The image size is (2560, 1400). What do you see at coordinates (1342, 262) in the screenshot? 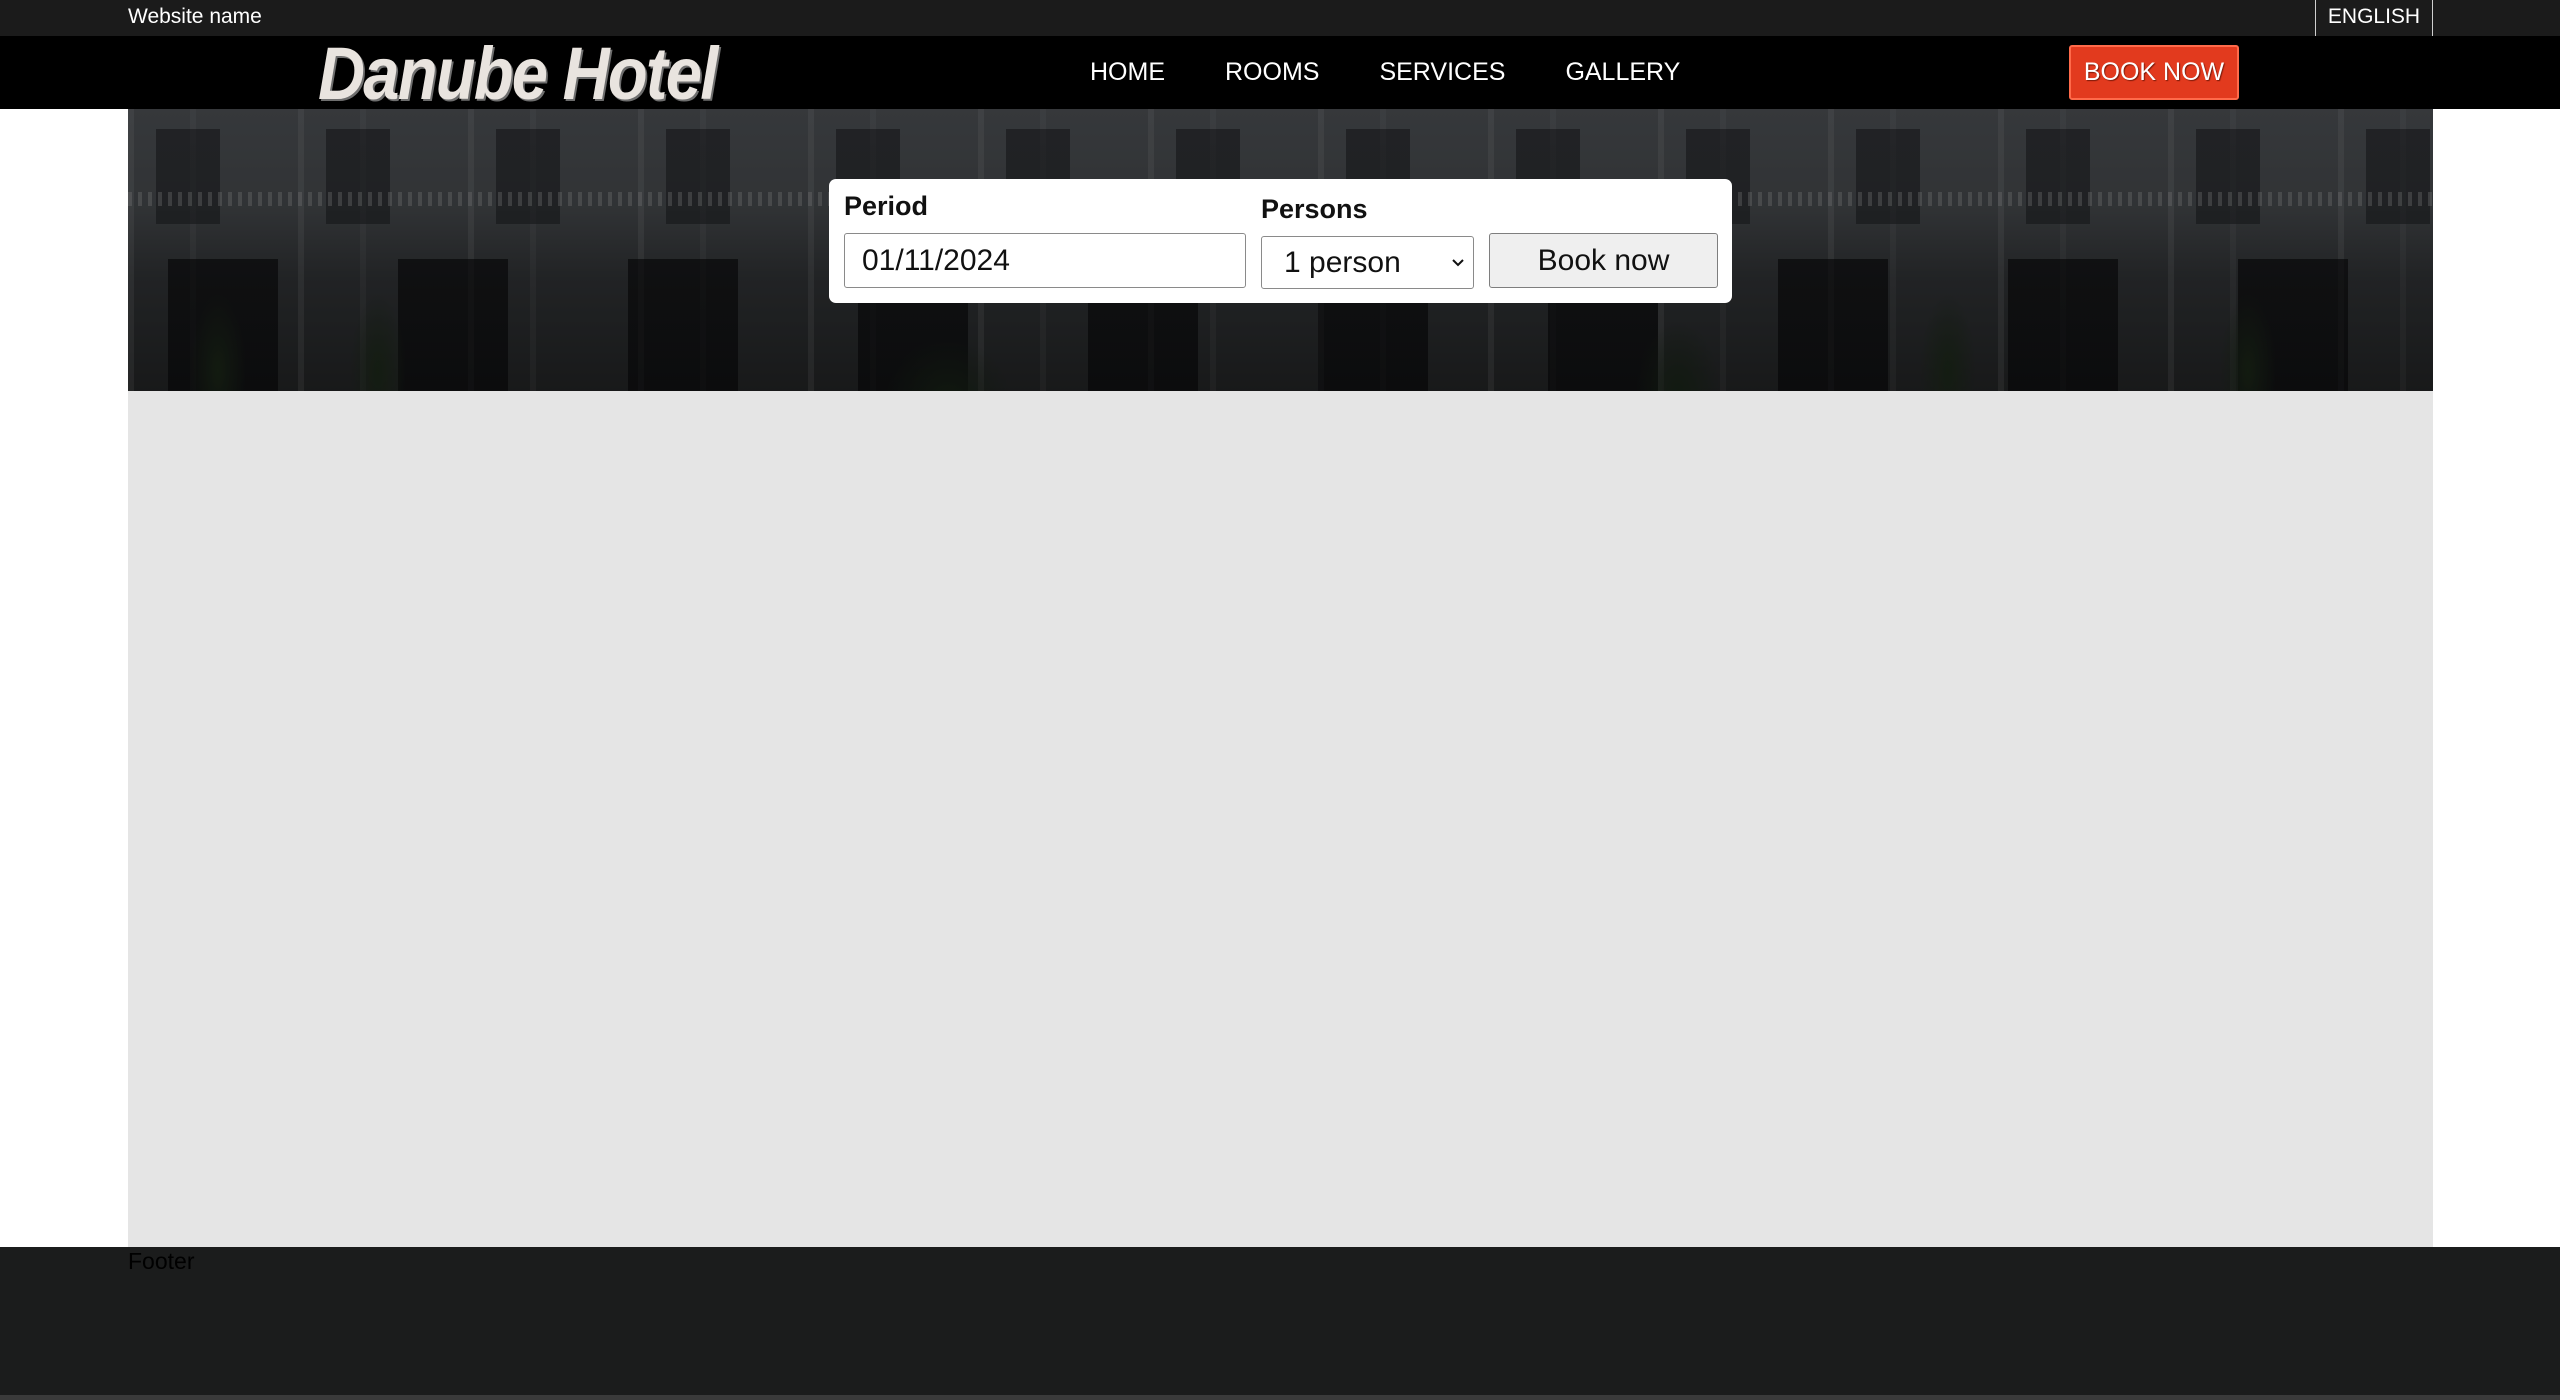
I see `persons-selected-value: 1 person` at bounding box center [1342, 262].